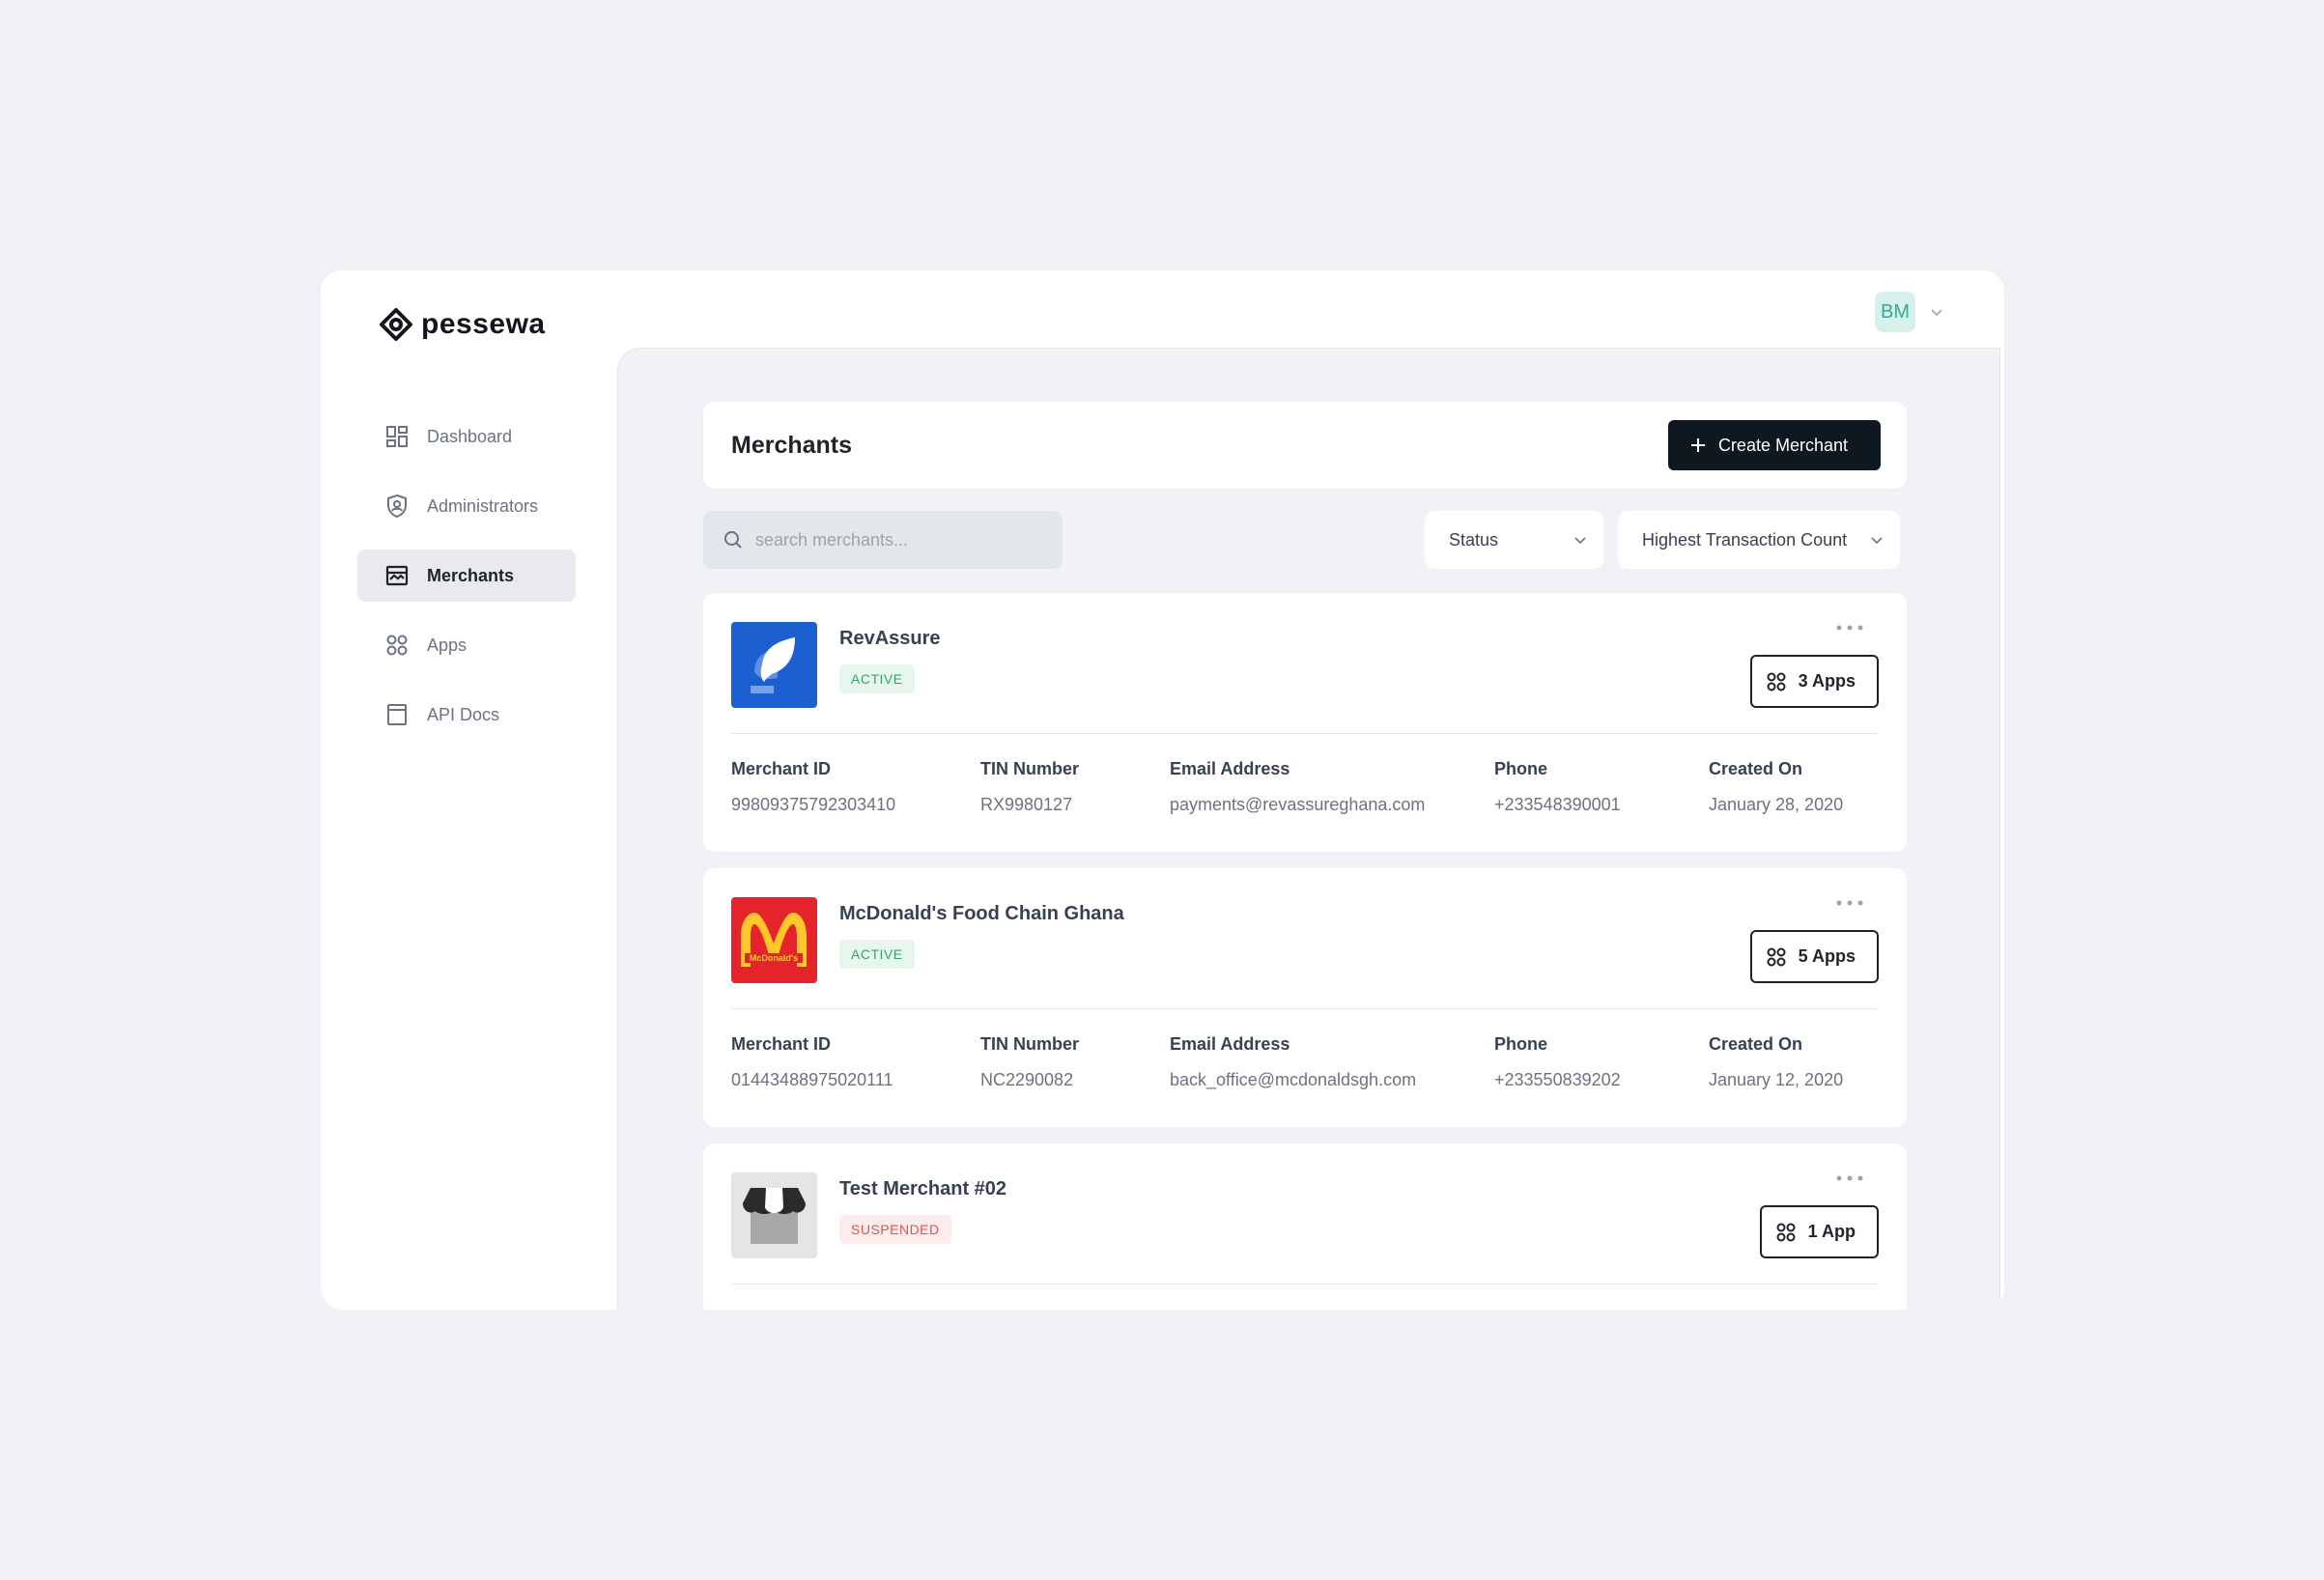  I want to click on search-icon, so click(733, 540).